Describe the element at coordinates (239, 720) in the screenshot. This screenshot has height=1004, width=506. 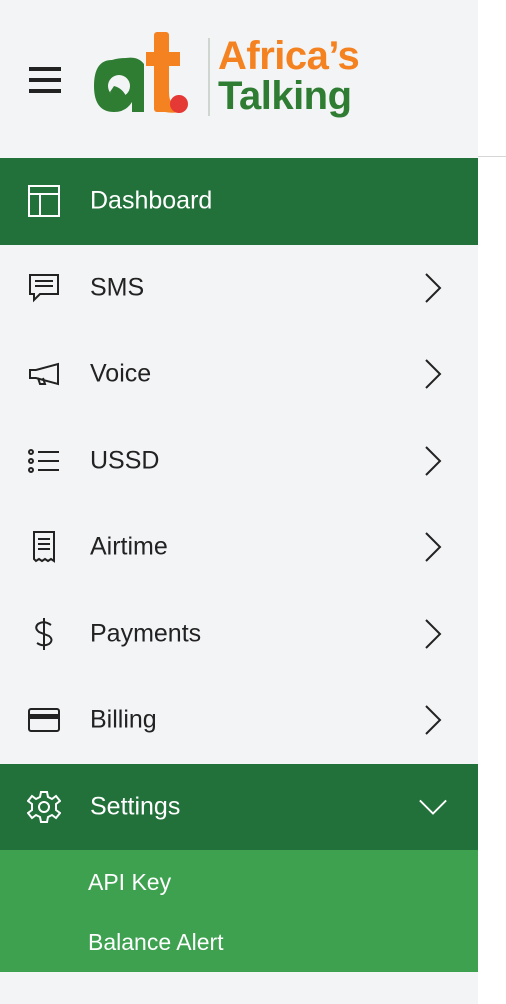
I see `sidebar-item-billing: Billing` at that location.